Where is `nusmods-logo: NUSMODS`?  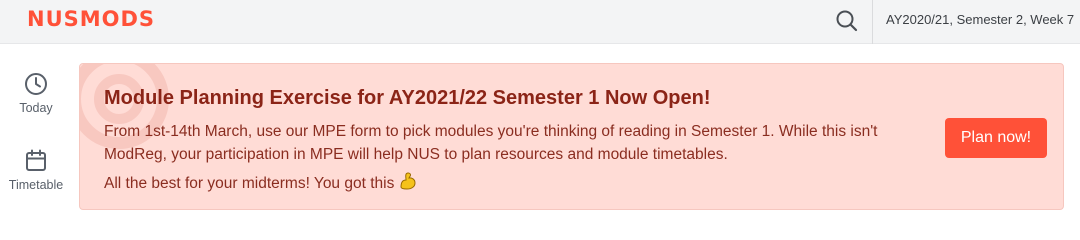 nusmods-logo: NUSMODS is located at coordinates (91, 19).